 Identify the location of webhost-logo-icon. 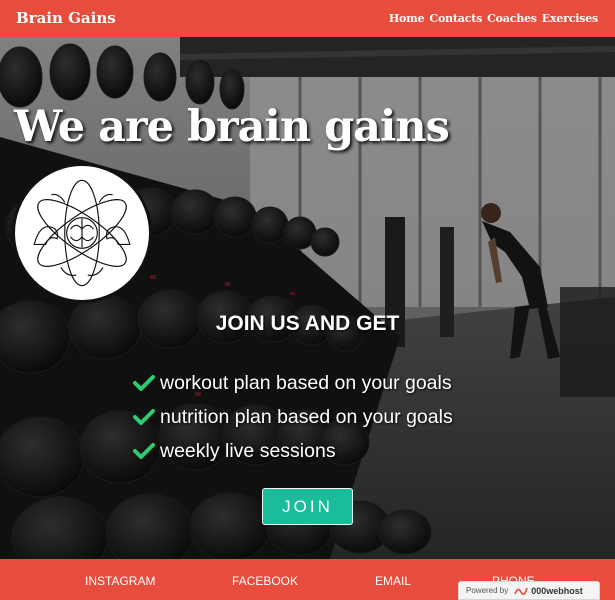
(521, 591).